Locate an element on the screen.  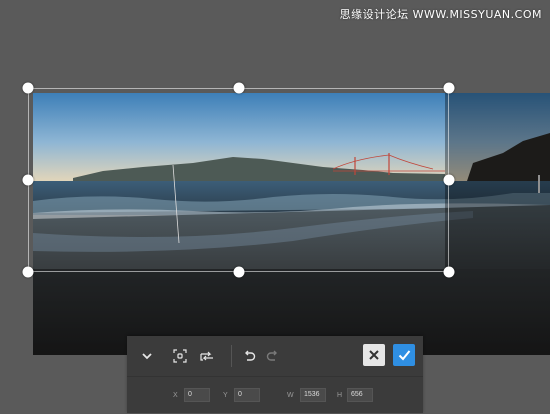
crop-handle-middle-left is located at coordinates (28, 180).